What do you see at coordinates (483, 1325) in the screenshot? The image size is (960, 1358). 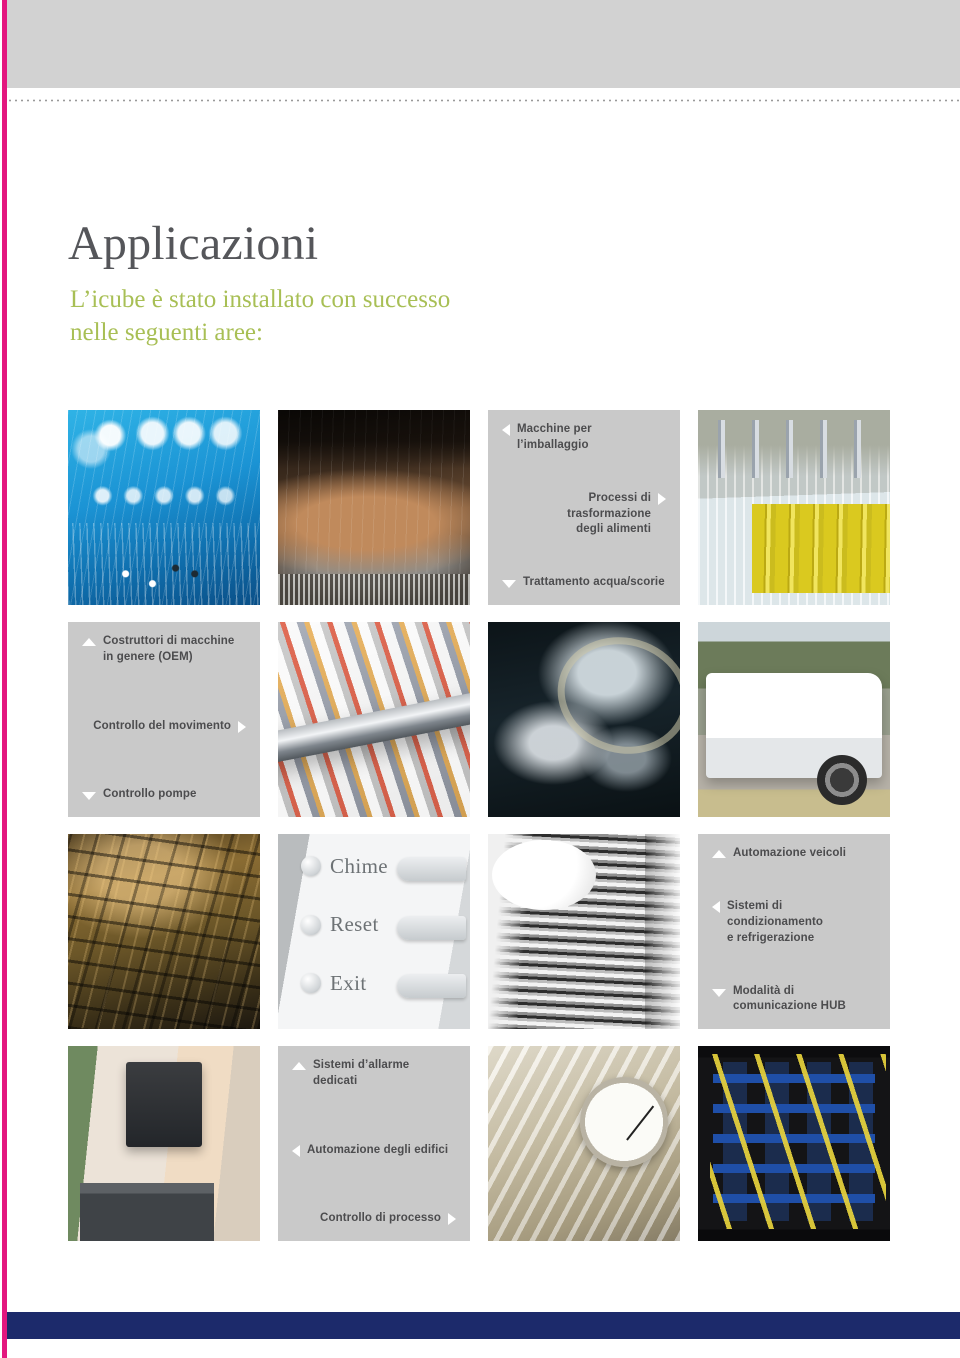 I see `bottom-navy-bar` at bounding box center [483, 1325].